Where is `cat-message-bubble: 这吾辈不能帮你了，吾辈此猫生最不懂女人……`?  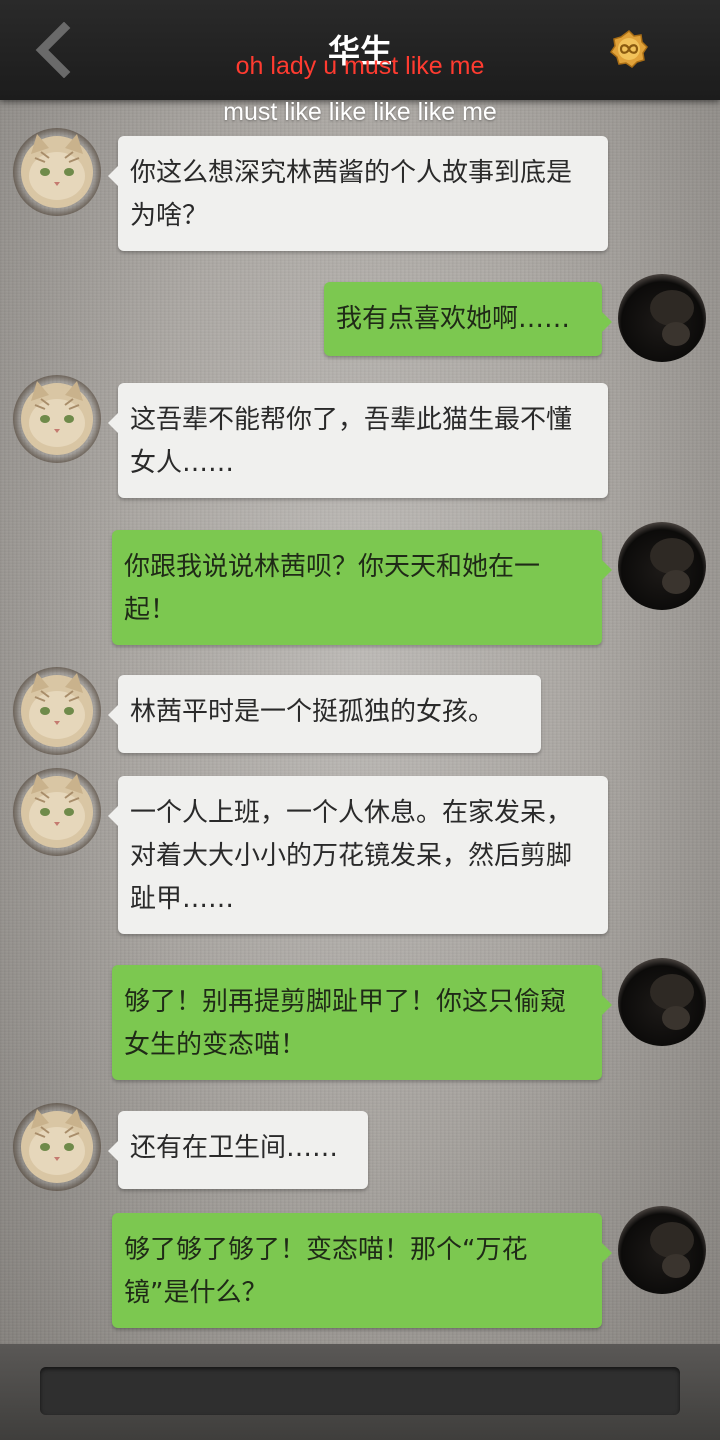 cat-message-bubble: 这吾辈不能帮你了，吾辈此猫生最不懂女人…… is located at coordinates (358, 440).